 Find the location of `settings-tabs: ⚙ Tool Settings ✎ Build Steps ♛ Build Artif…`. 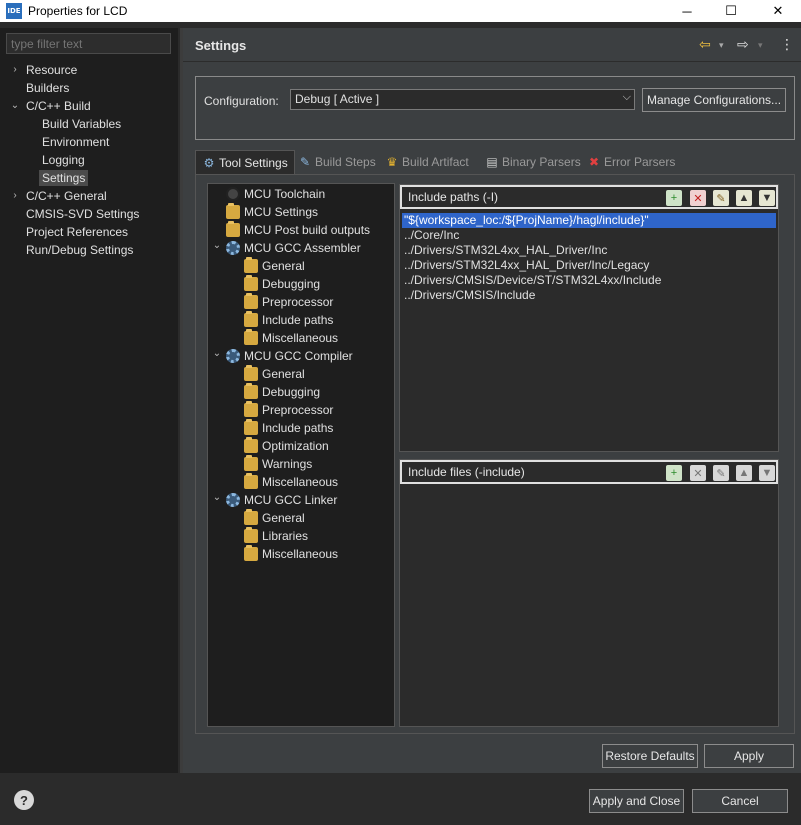

settings-tabs: ⚙ Tool Settings ✎ Build Steps ♛ Build Artif… is located at coordinates (495, 162).